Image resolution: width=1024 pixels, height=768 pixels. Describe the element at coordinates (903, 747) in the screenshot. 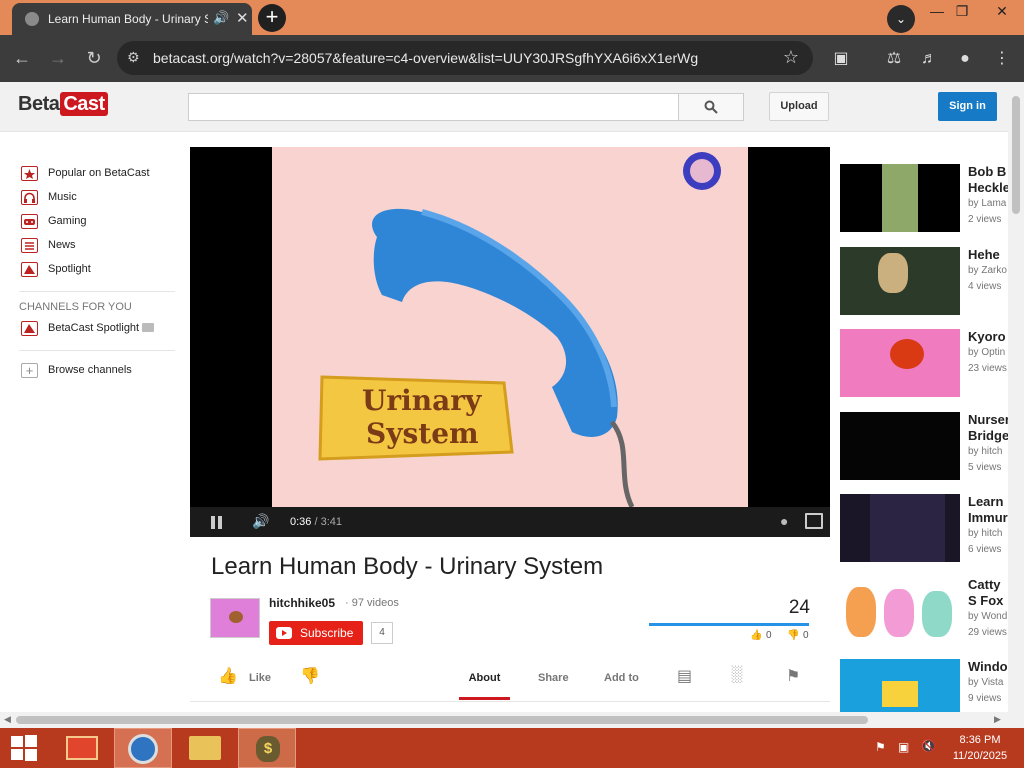

I see `network-tray-icon: ▣` at that location.